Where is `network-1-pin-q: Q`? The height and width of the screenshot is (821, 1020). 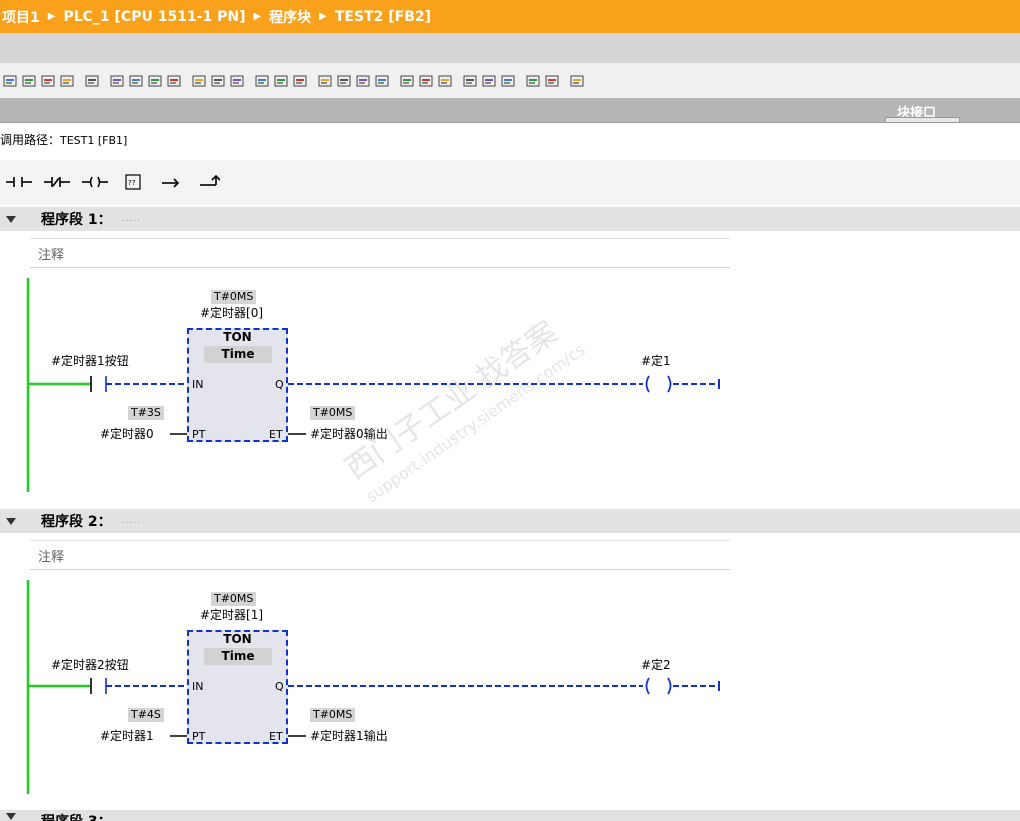
network-1-pin-q: Q is located at coordinates (279, 384).